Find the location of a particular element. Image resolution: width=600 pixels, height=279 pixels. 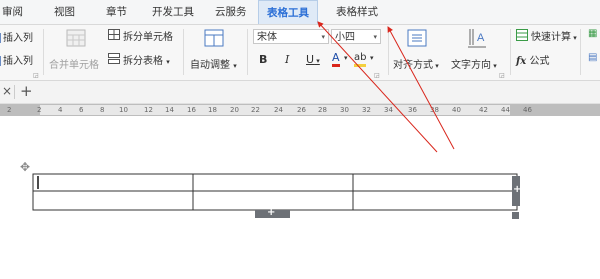

ruler-number: 28 is located at coordinates (322, 110).